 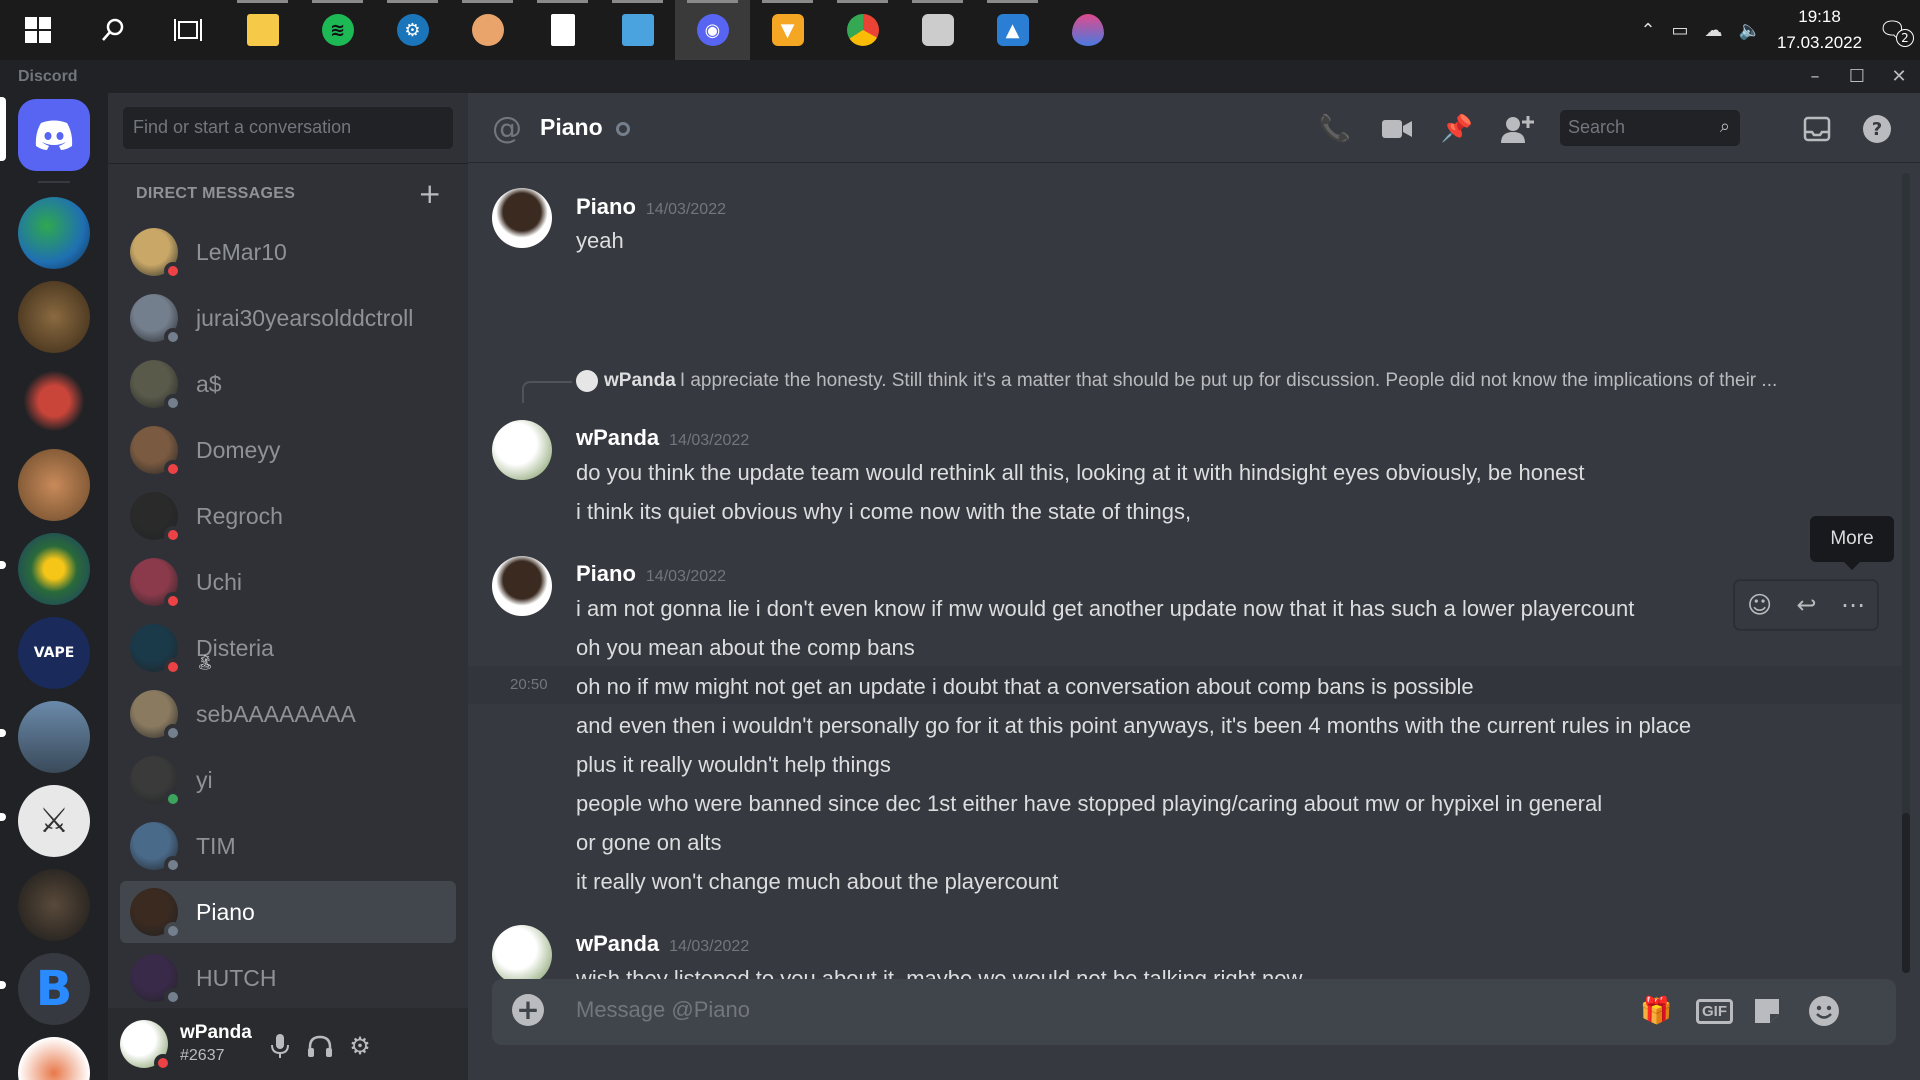 What do you see at coordinates (1906, 893) in the screenshot?
I see `scrollbar-thumb` at bounding box center [1906, 893].